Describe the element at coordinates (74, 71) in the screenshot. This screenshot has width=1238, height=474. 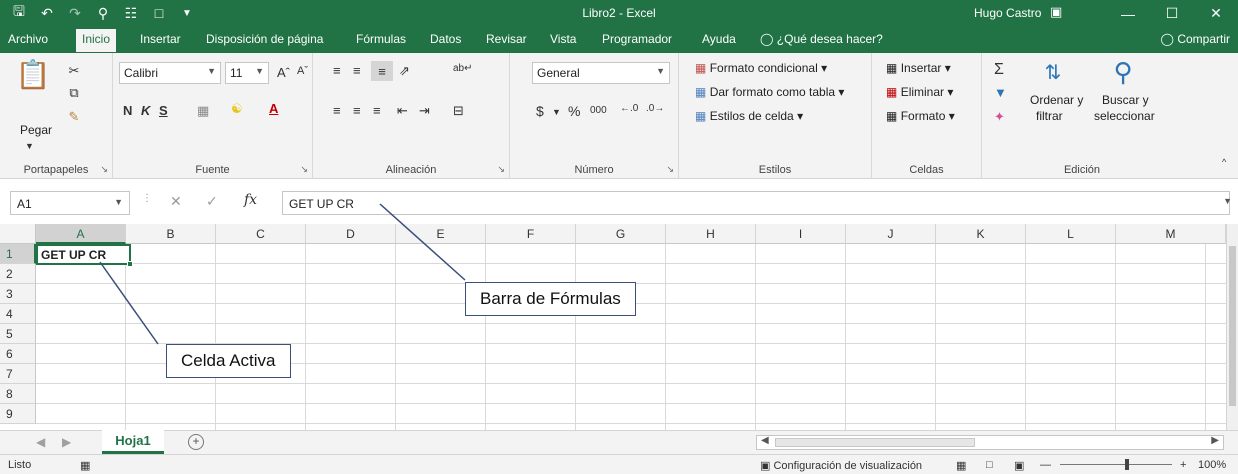
I see `cut-icon: ✂` at that location.